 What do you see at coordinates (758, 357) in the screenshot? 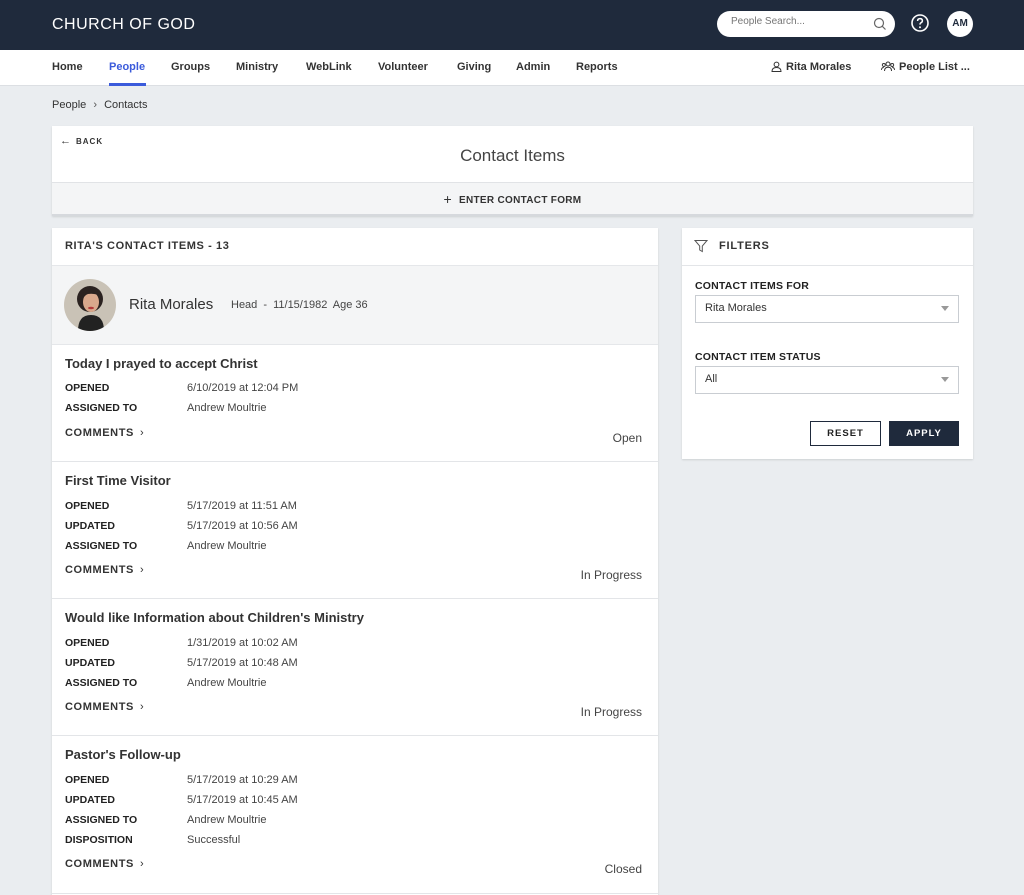
I see `contact-item-status-label: CONTACT ITEM STATUS` at bounding box center [758, 357].